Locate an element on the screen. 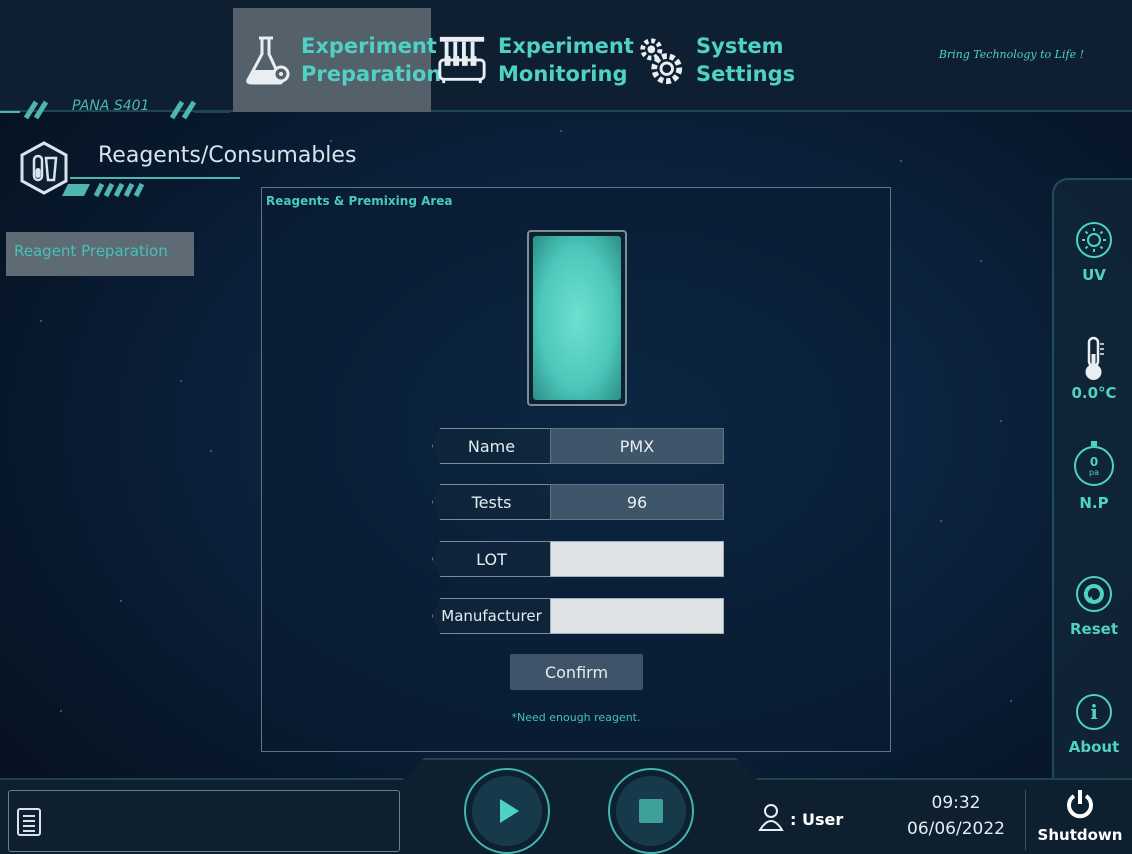 The width and height of the screenshot is (1132, 854). name-label: Name is located at coordinates (491, 446).